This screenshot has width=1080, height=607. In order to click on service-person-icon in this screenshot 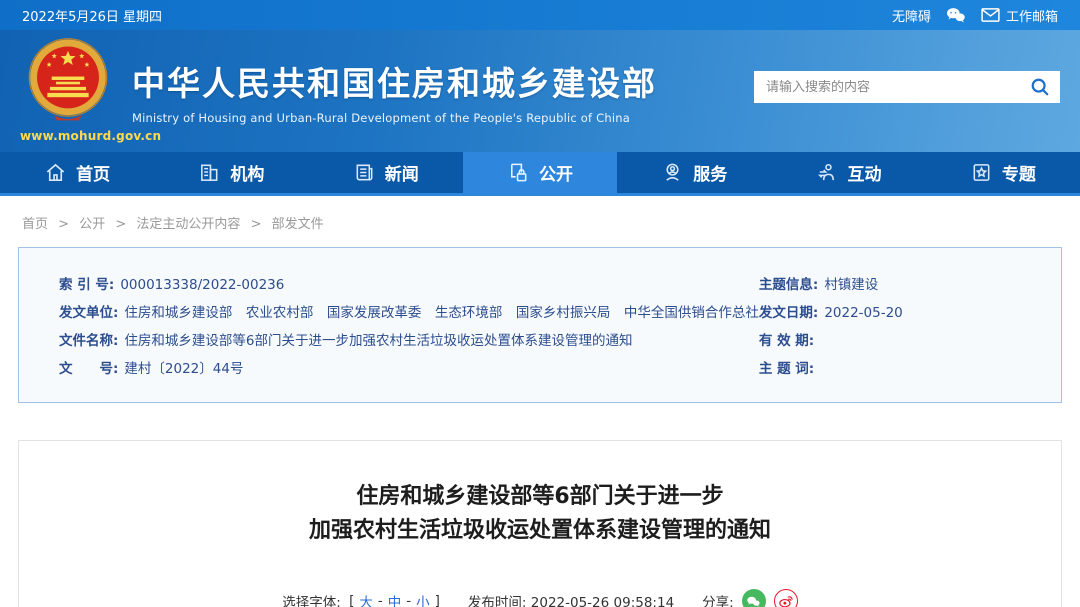, I will do `click(673, 172)`.